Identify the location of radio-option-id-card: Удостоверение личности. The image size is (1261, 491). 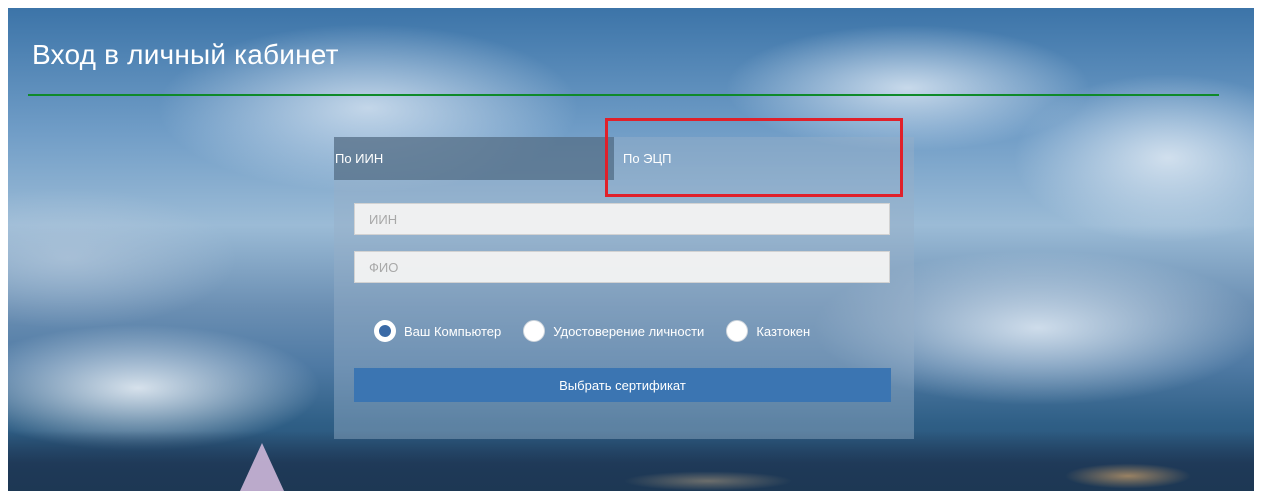
(613, 331).